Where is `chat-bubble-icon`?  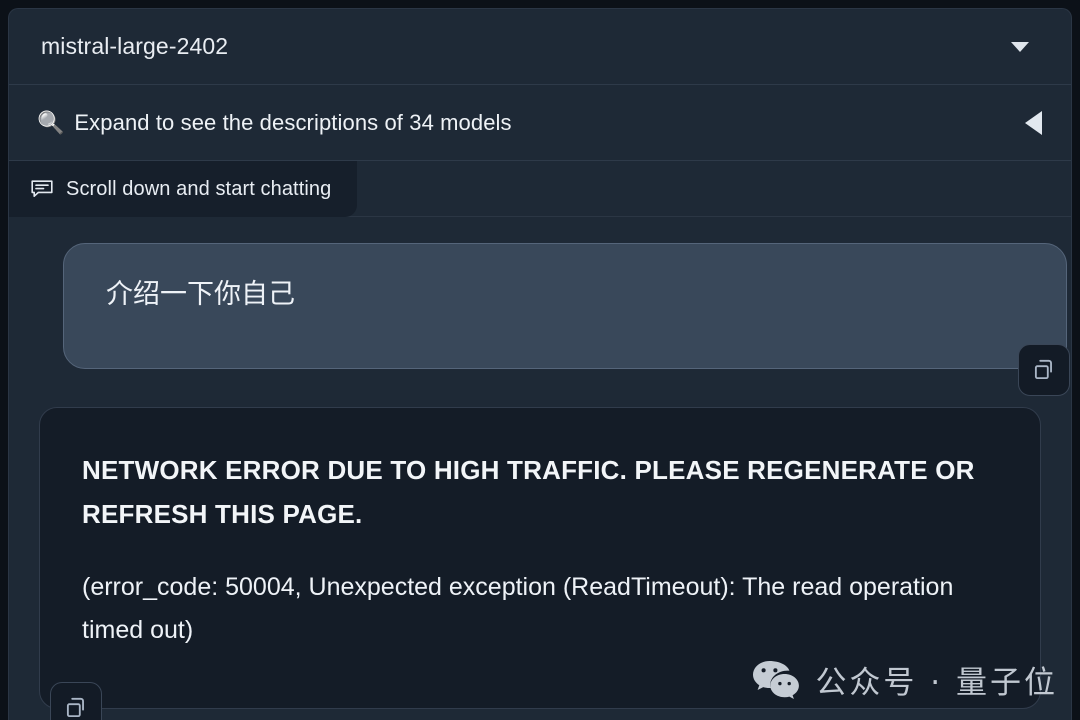 chat-bubble-icon is located at coordinates (42, 189).